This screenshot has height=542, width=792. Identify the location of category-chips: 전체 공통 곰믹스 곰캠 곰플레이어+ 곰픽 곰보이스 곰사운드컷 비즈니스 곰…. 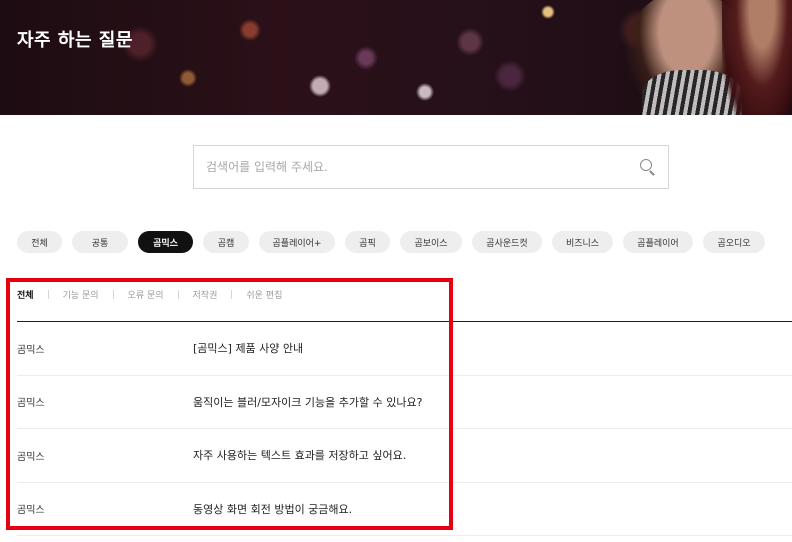
(396, 242).